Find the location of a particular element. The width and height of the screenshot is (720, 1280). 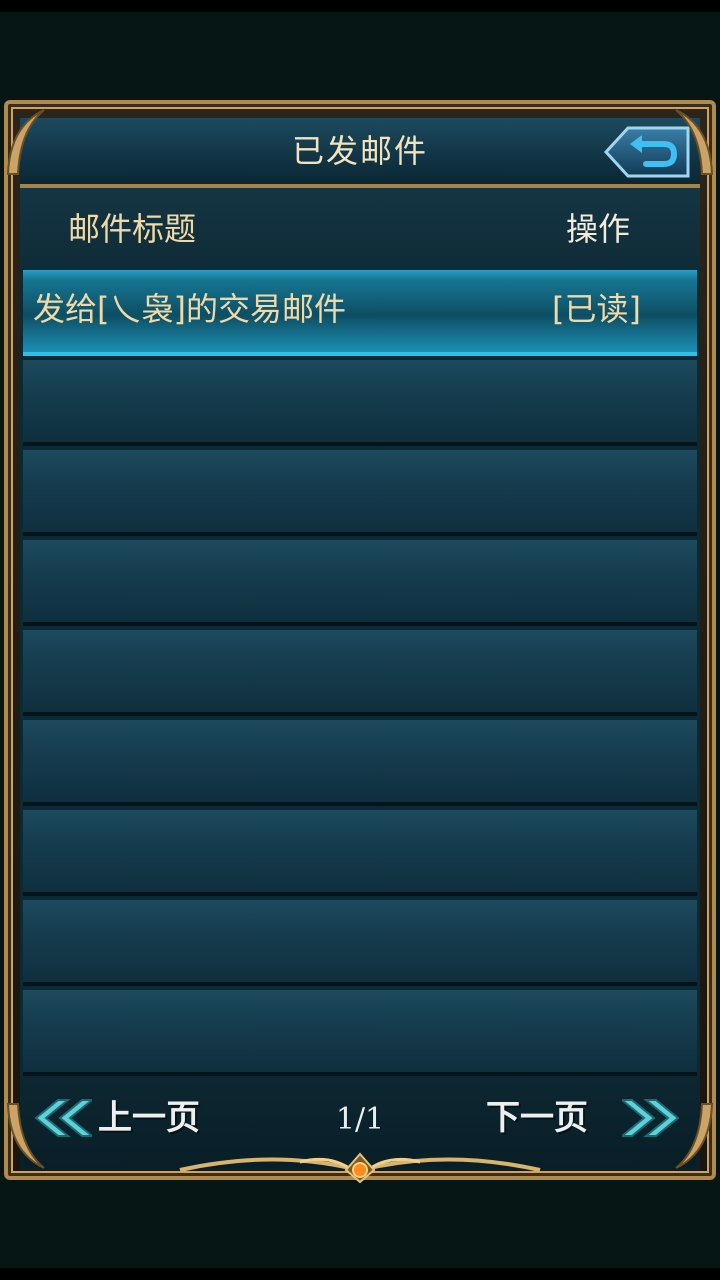

corner-ornament-bottom-right is located at coordinates (694, 1136).